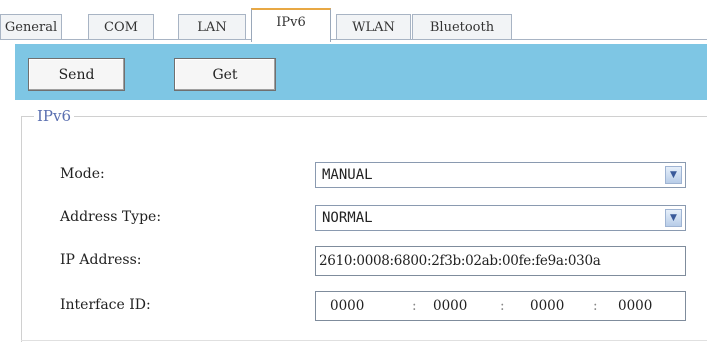 Image resolution: width=707 pixels, height=342 pixels. I want to click on mode-value: MANUAL, so click(347, 175).